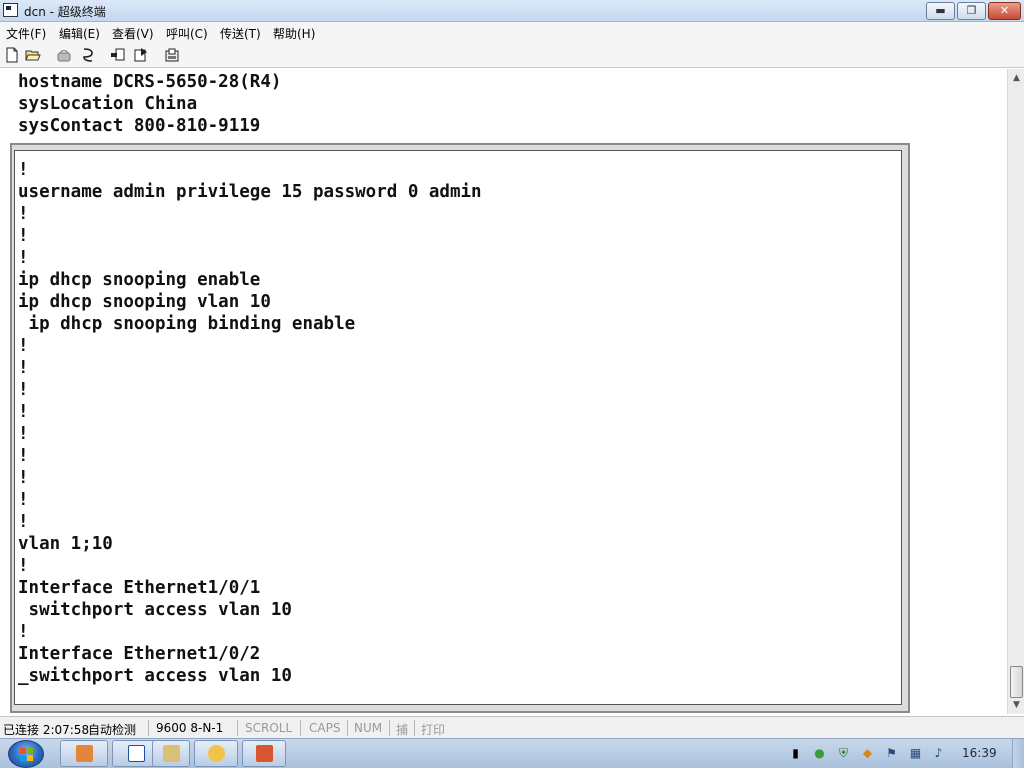  What do you see at coordinates (240, 33) in the screenshot?
I see `menu-transfer: 传送(T)` at bounding box center [240, 33].